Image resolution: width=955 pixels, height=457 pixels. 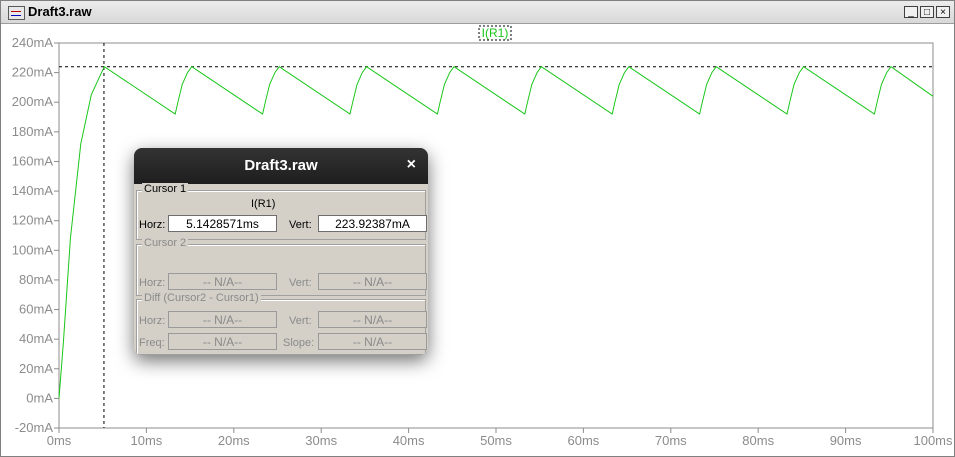 I want to click on cursor2-group: Cursor 2 Horz: -- N/A-- Vert: -- N/A--, so click(x=281, y=266).